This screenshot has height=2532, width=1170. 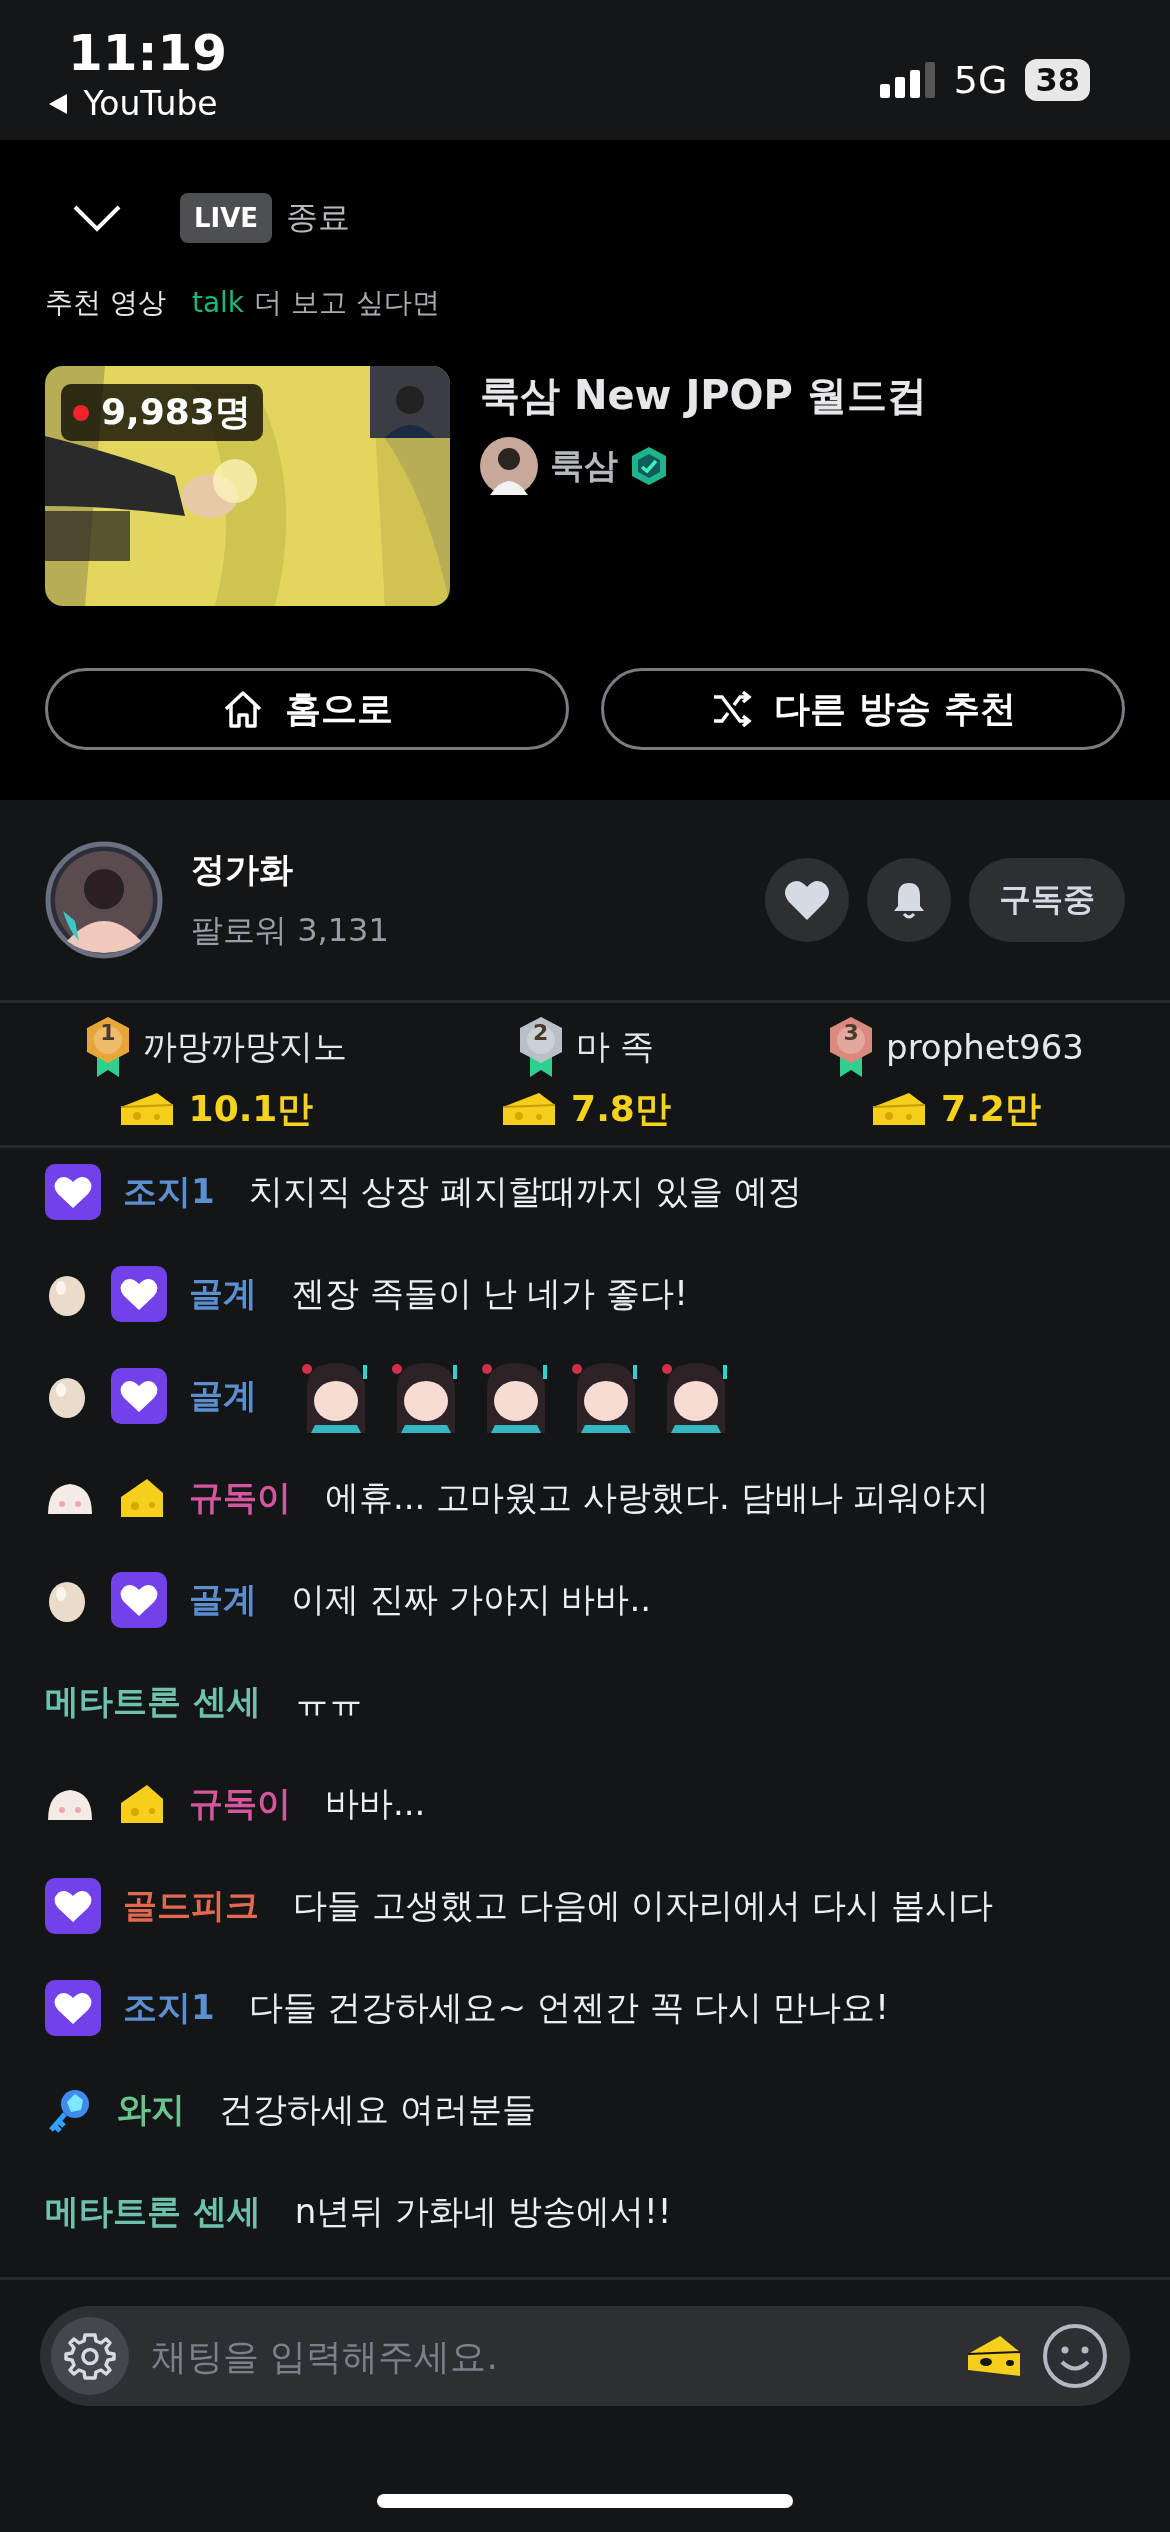 What do you see at coordinates (991, 1108) in the screenshot?
I see `donation-amount: 7.2만` at bounding box center [991, 1108].